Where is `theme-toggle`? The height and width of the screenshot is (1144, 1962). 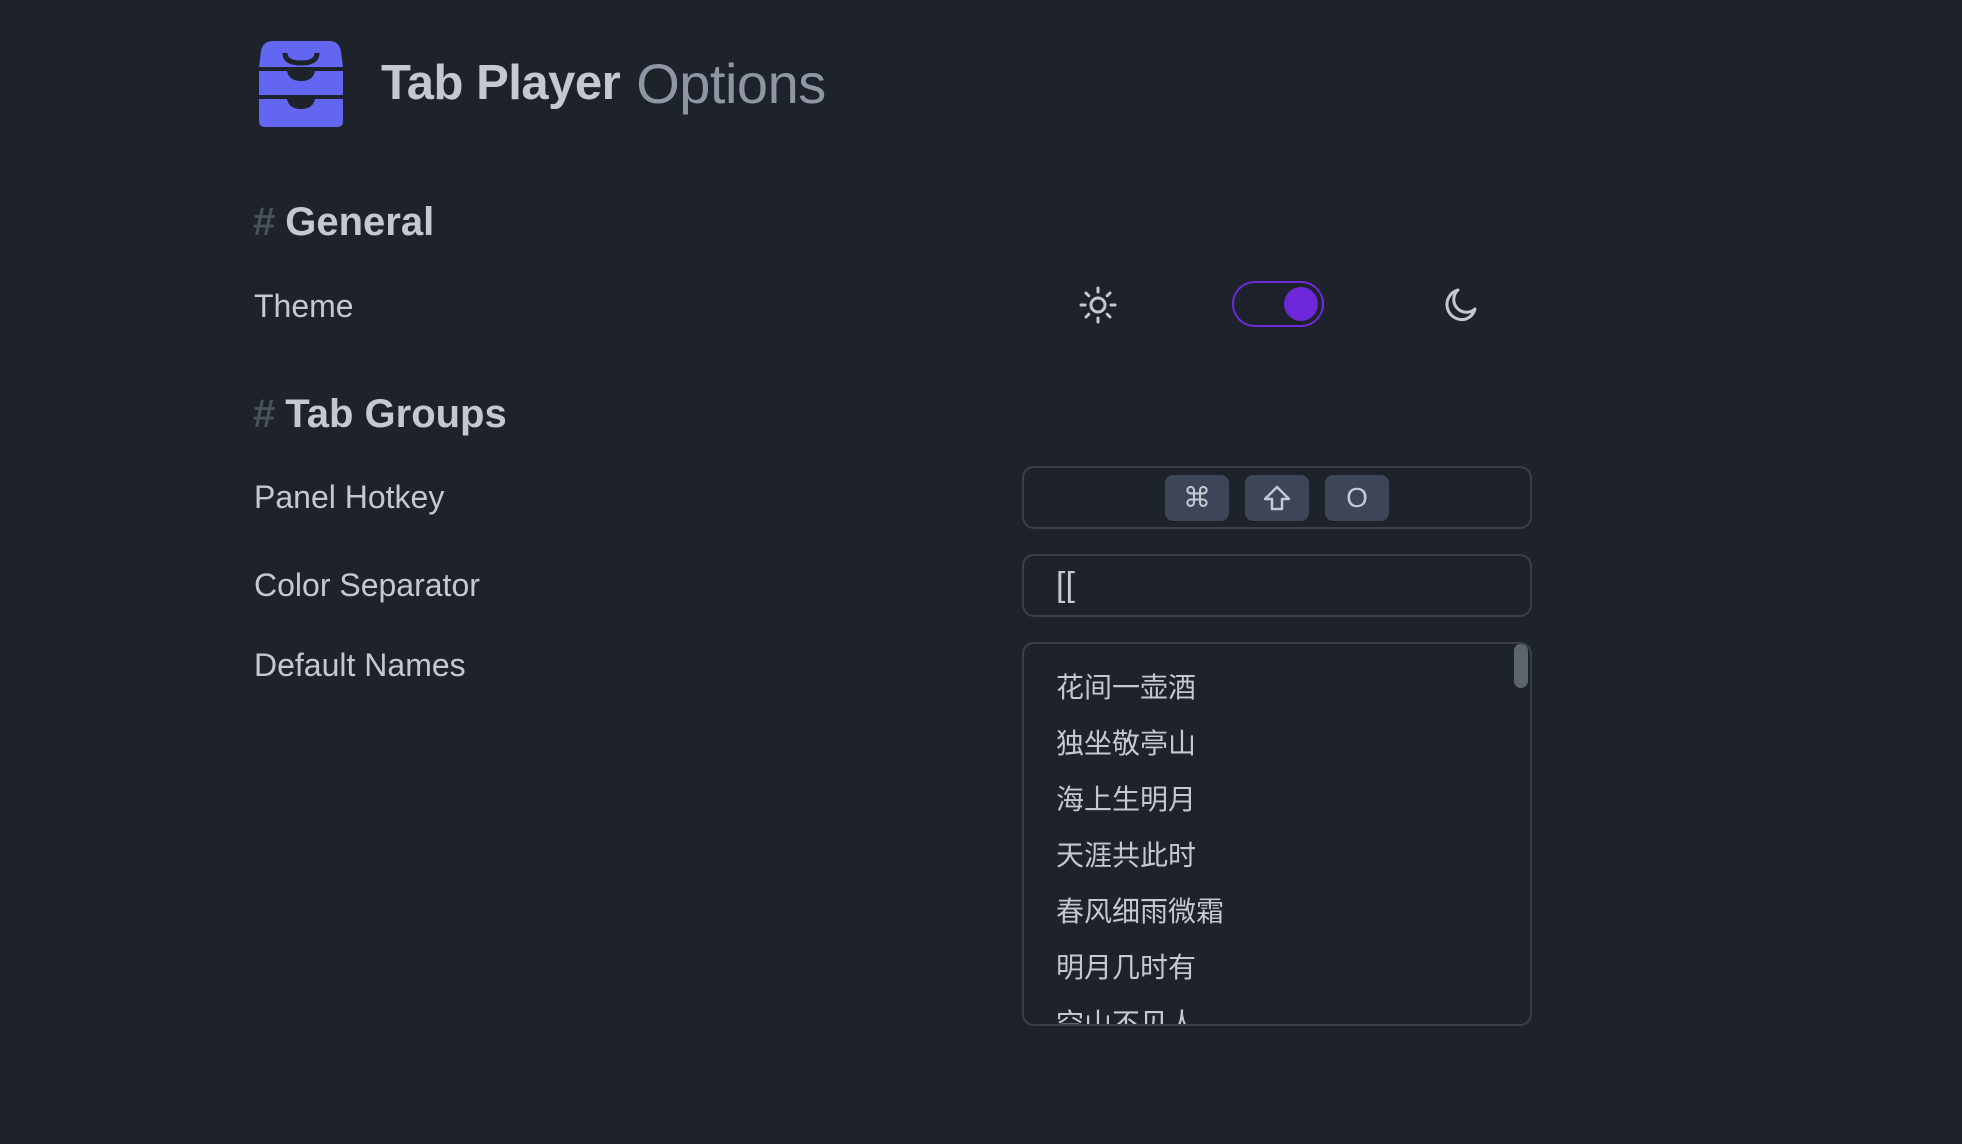 theme-toggle is located at coordinates (1278, 304).